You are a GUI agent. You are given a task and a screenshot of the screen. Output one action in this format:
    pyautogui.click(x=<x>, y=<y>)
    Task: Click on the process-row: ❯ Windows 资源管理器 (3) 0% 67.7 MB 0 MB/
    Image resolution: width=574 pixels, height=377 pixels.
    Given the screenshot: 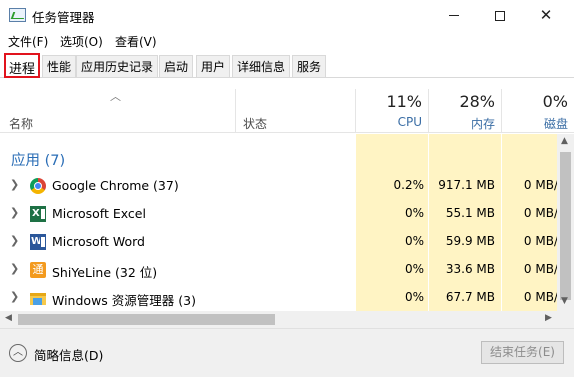 What is the action you would take?
    pyautogui.click(x=279, y=297)
    